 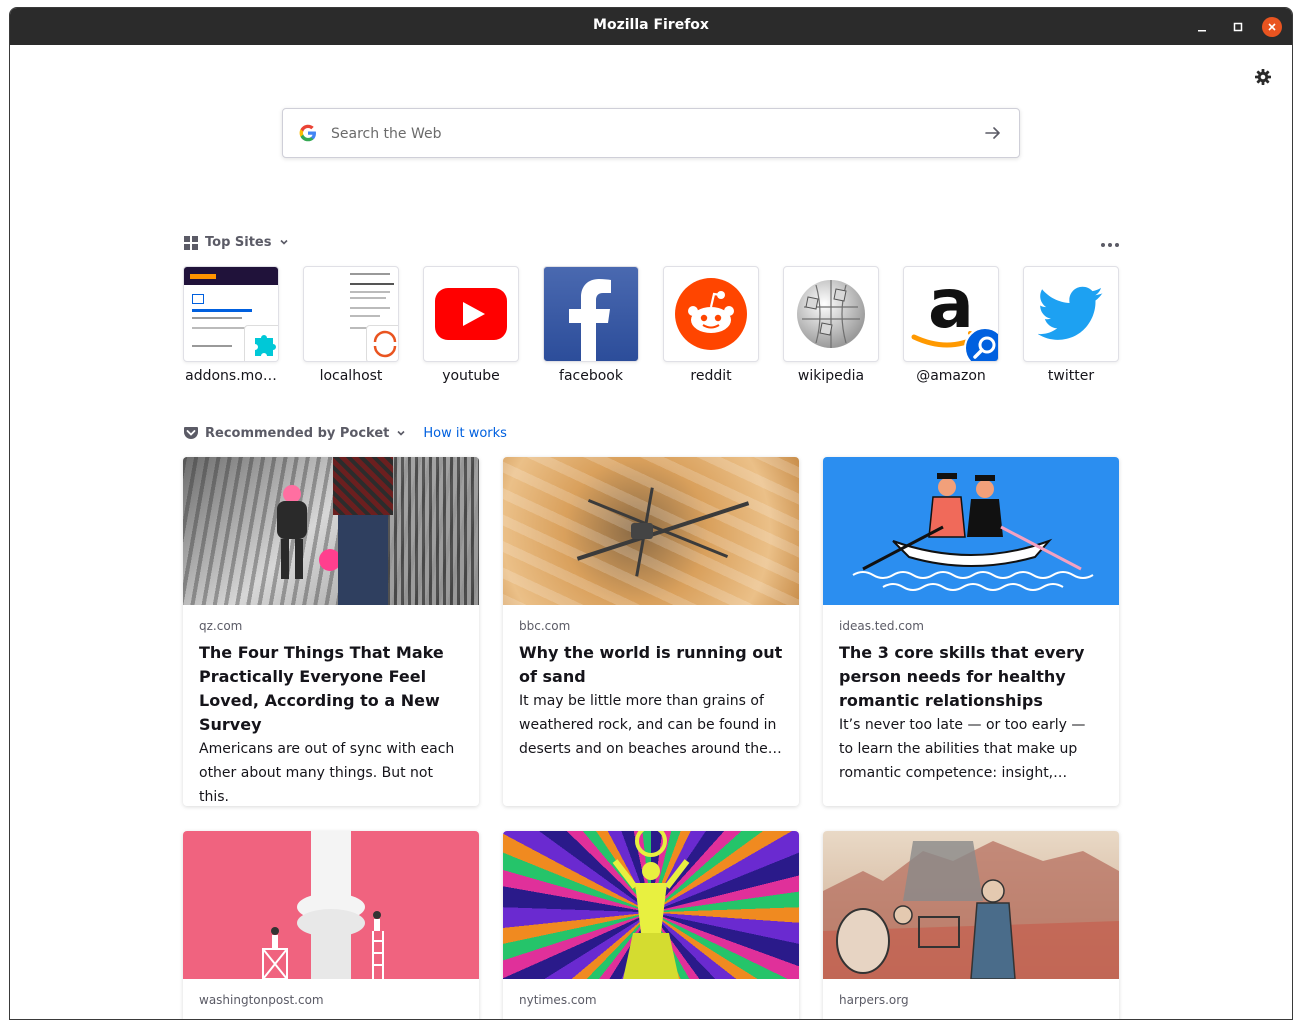 What do you see at coordinates (981, 344) in the screenshot?
I see `search-badge-icon` at bounding box center [981, 344].